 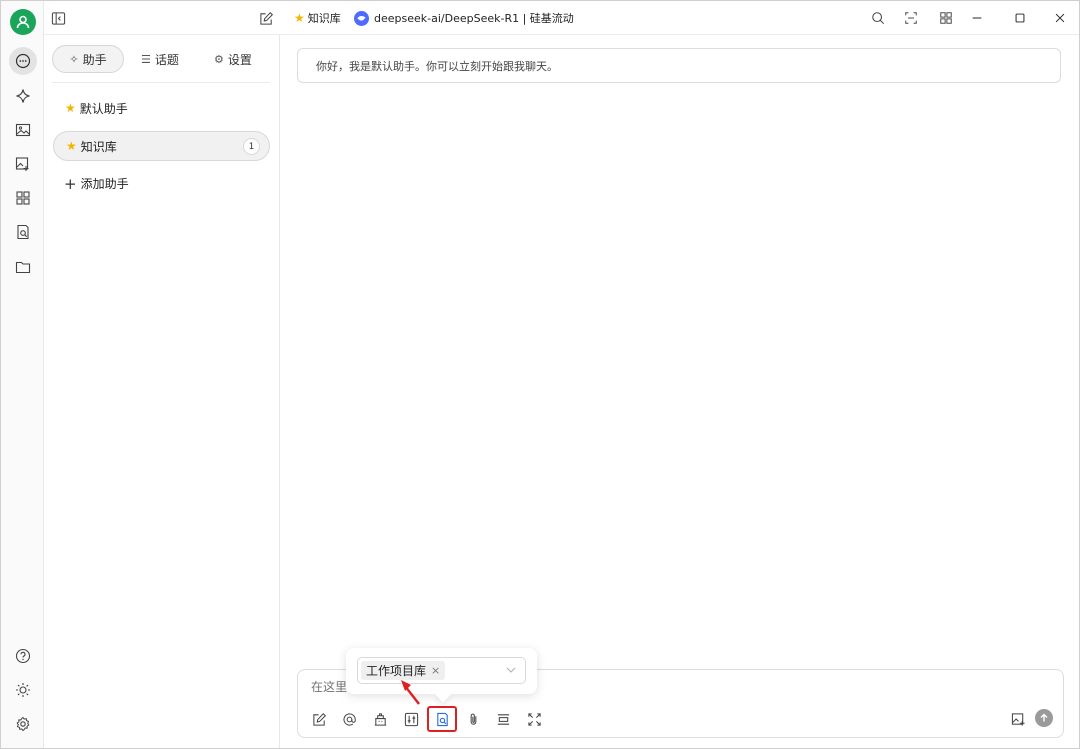 I want to click on toggle-sidebar-button, so click(x=58, y=18).